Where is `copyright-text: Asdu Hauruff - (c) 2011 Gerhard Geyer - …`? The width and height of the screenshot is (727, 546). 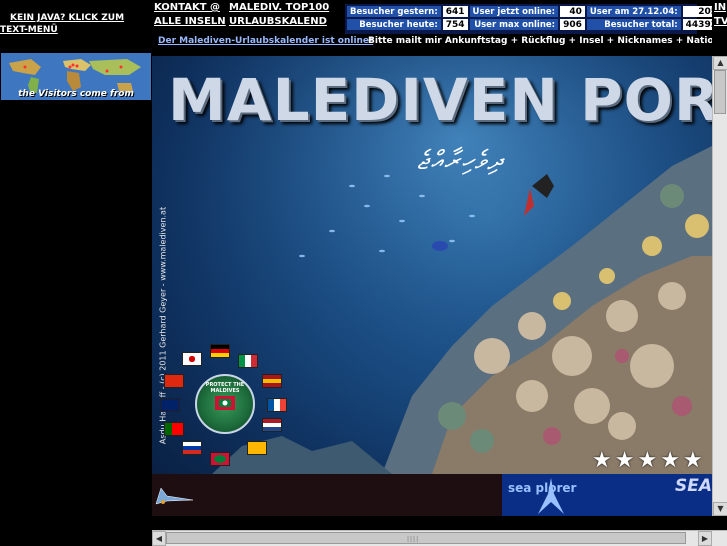
copyright-text: Asdu Hauruff - (c) 2011 Gerhard Geyer - … is located at coordinates (163, 325).